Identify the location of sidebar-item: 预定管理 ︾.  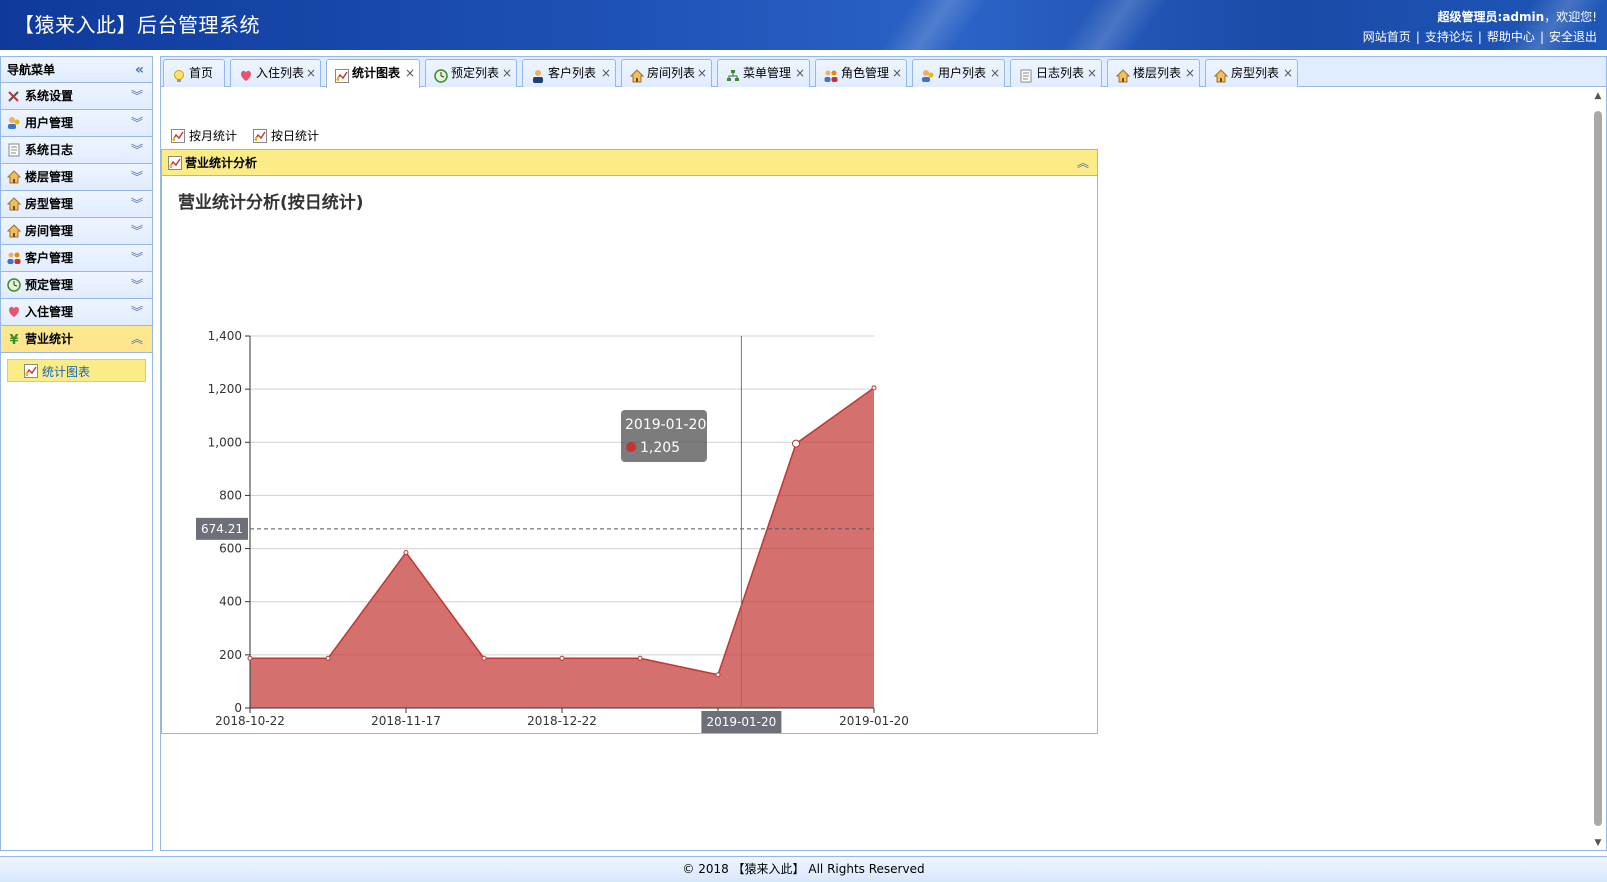
(76, 285).